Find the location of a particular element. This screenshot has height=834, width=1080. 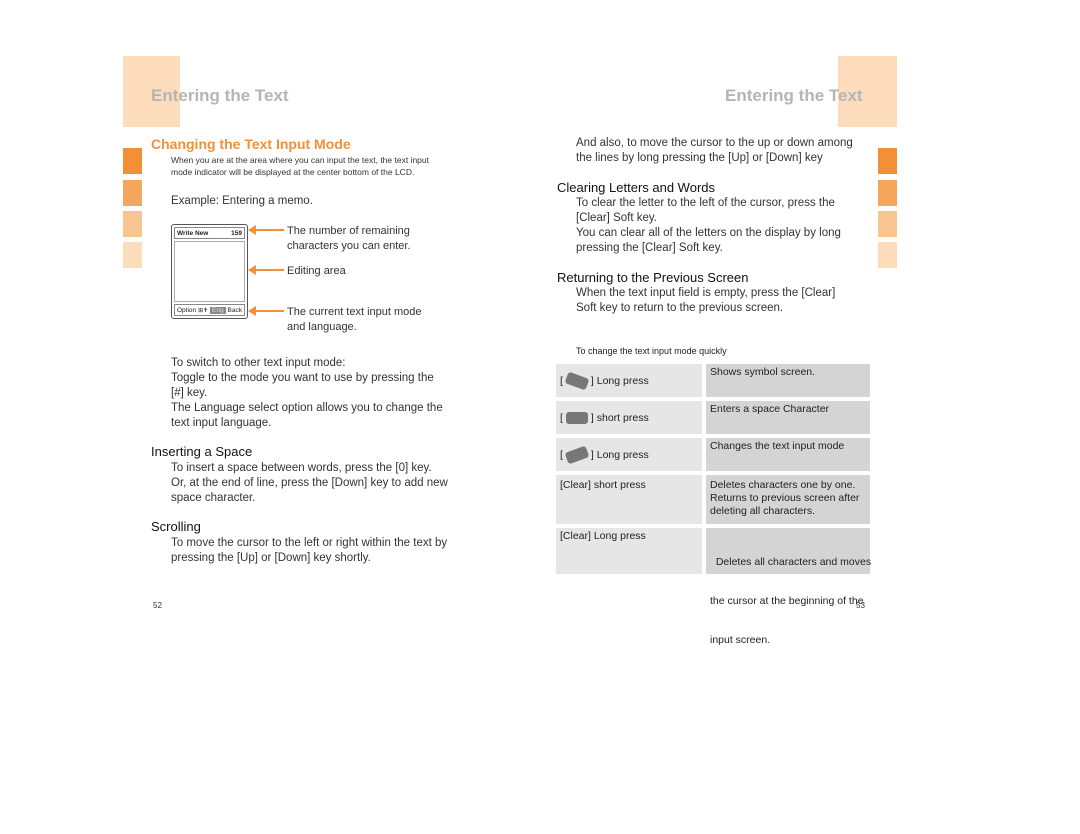

phone-header-bar: Write New 159 is located at coordinates (209, 233).